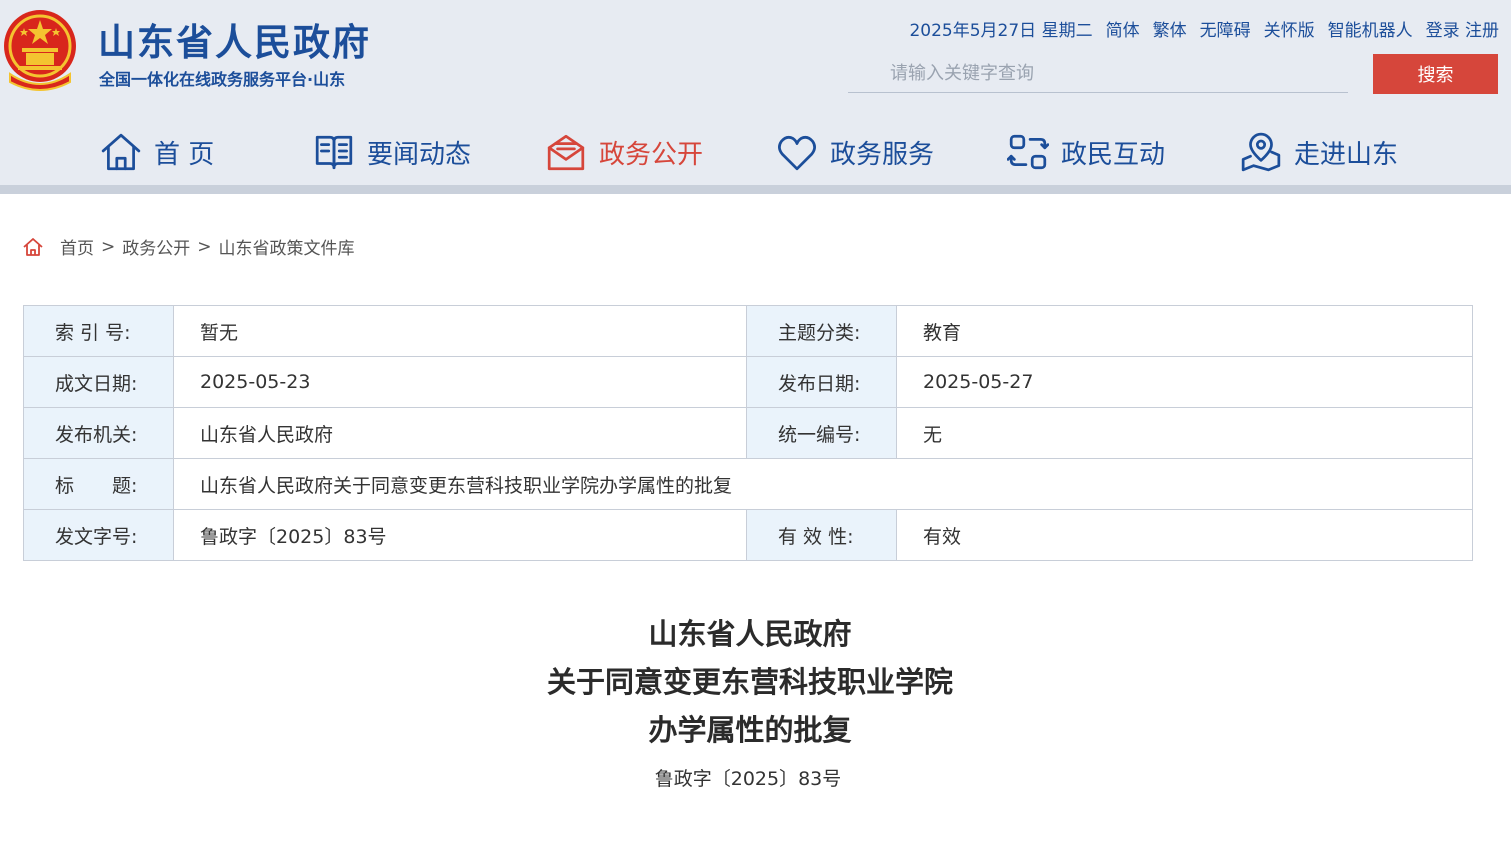  I want to click on nav-item-label: 政务服务, so click(882, 154).